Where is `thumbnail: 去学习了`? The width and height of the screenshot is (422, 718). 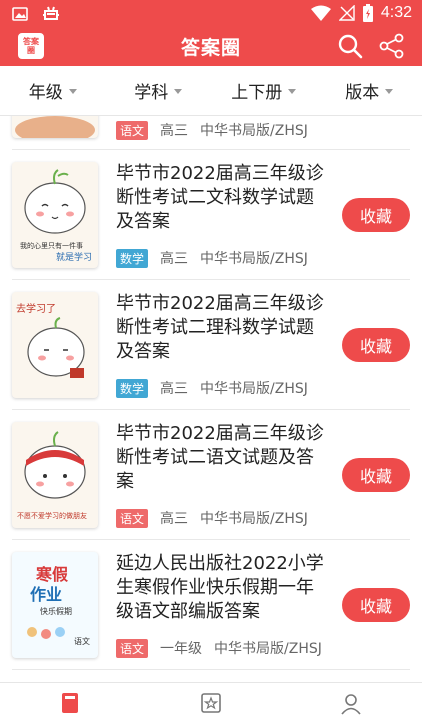 thumbnail: 去学习了 is located at coordinates (55, 345).